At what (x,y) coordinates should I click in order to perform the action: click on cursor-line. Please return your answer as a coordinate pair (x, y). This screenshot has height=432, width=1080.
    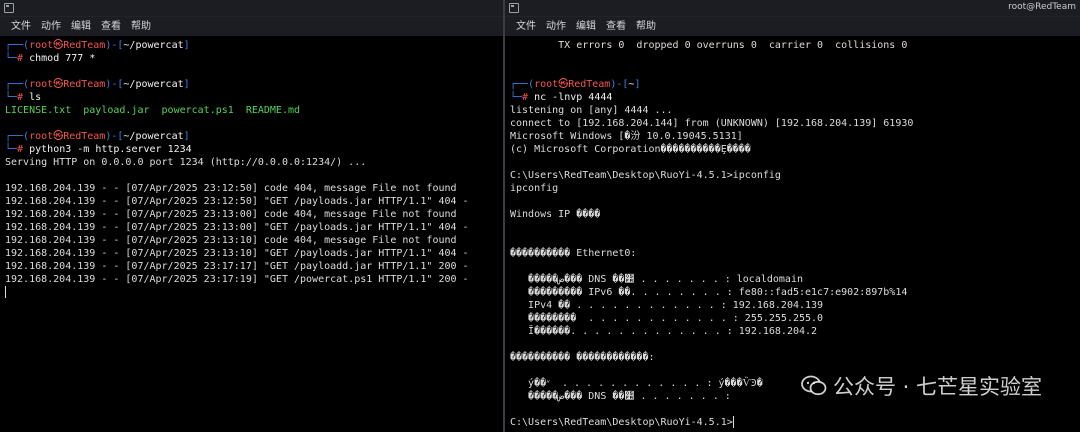
    Looking at the image, I should click on (251, 292).